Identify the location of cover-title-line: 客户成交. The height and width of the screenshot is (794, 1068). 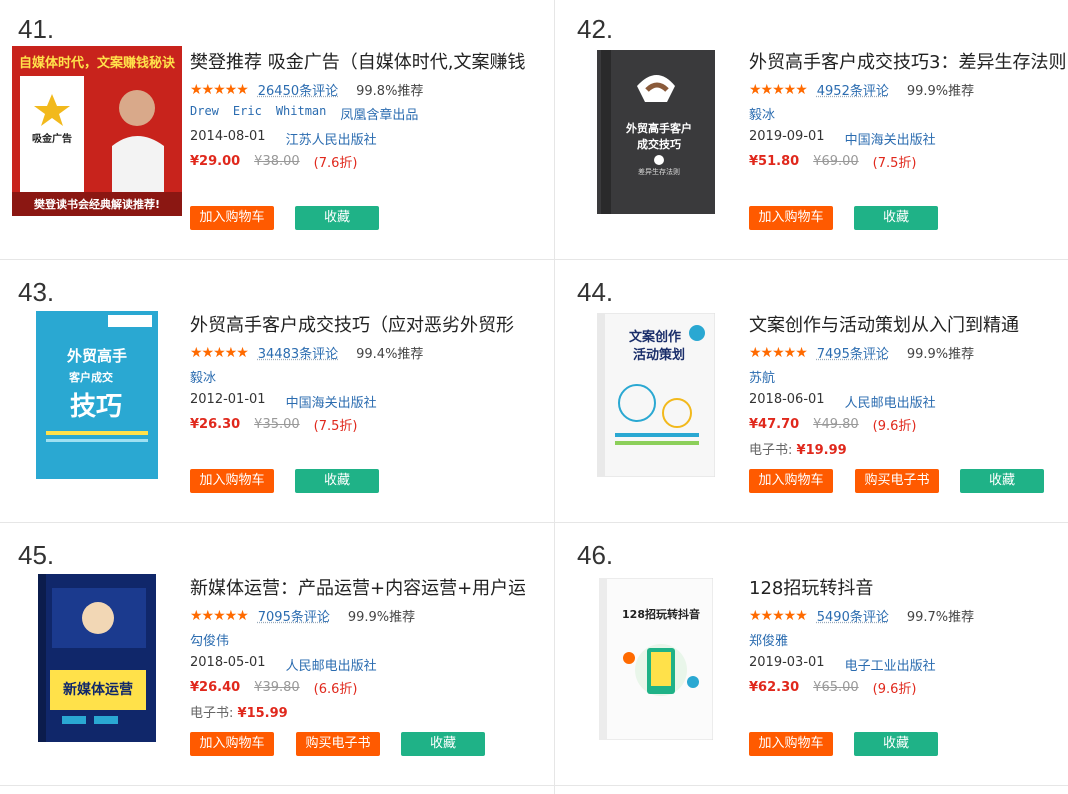
(90, 377).